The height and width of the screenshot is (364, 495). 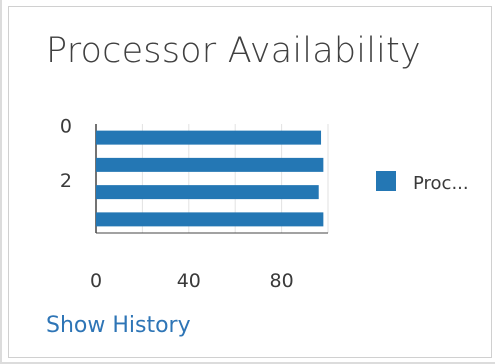 I want to click on y-tick-label: 2, so click(x=66, y=181).